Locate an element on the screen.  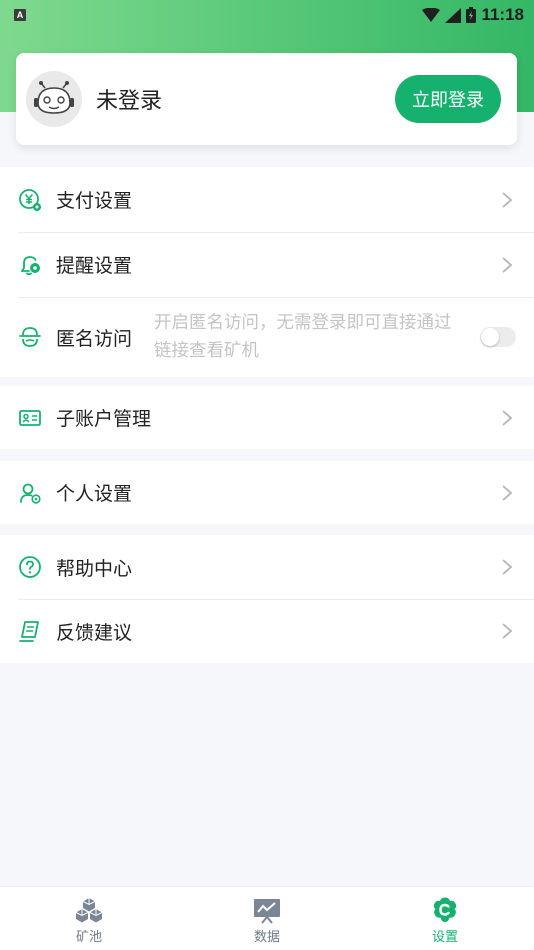
battery-icon is located at coordinates (471, 15).